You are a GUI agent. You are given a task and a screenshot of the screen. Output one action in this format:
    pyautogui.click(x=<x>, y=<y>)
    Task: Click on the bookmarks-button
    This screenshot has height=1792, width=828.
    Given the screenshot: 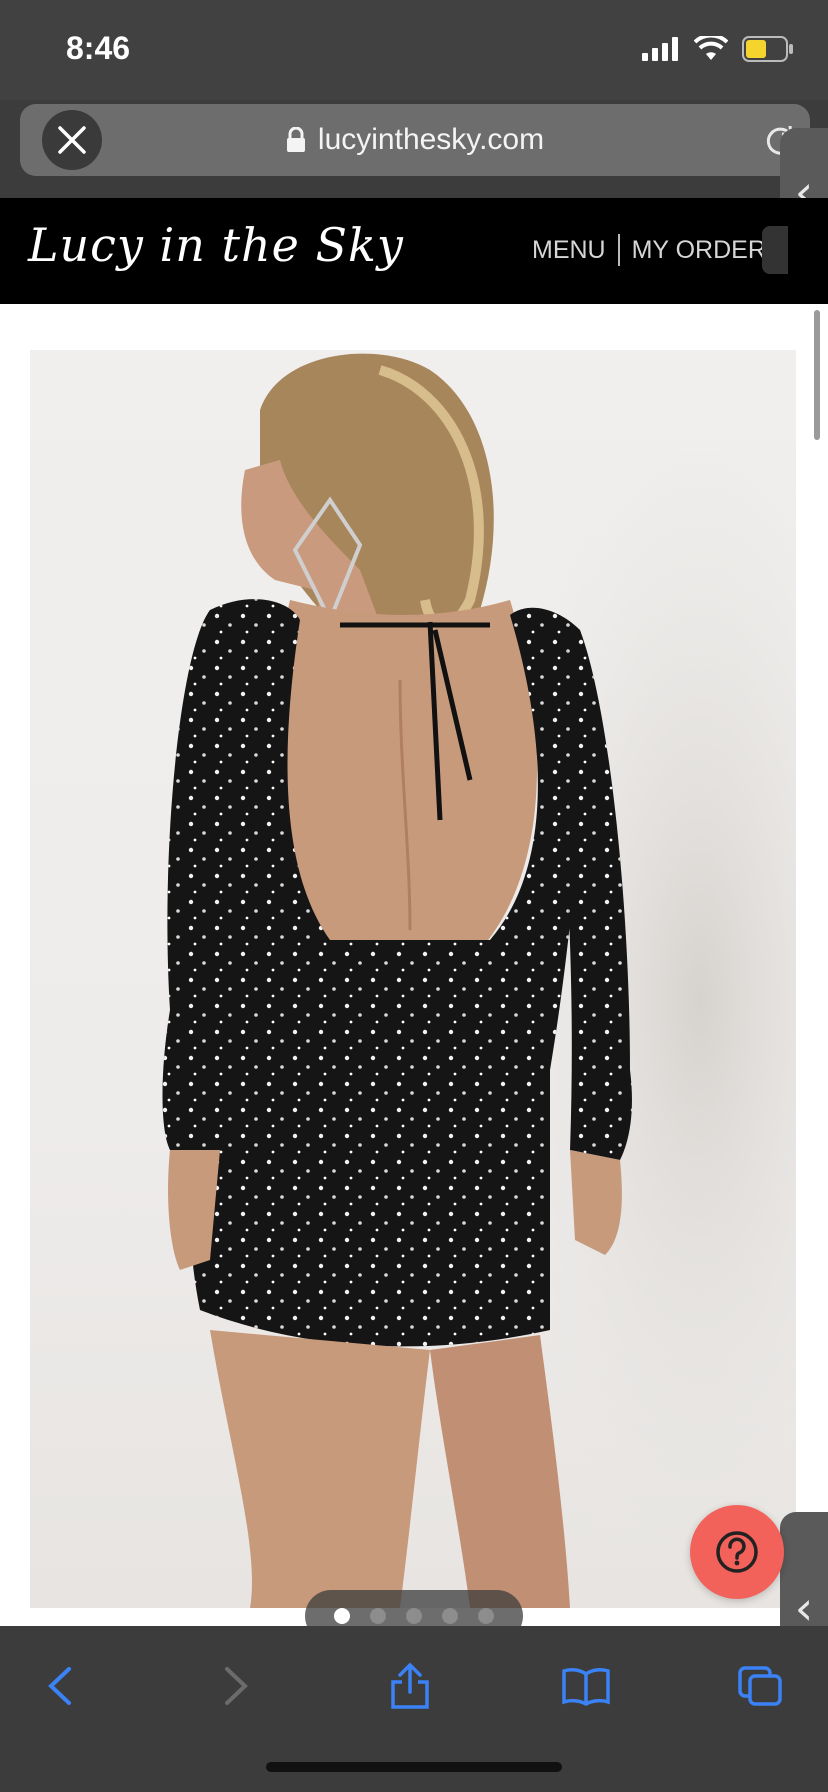 What is the action you would take?
    pyautogui.click(x=586, y=1686)
    